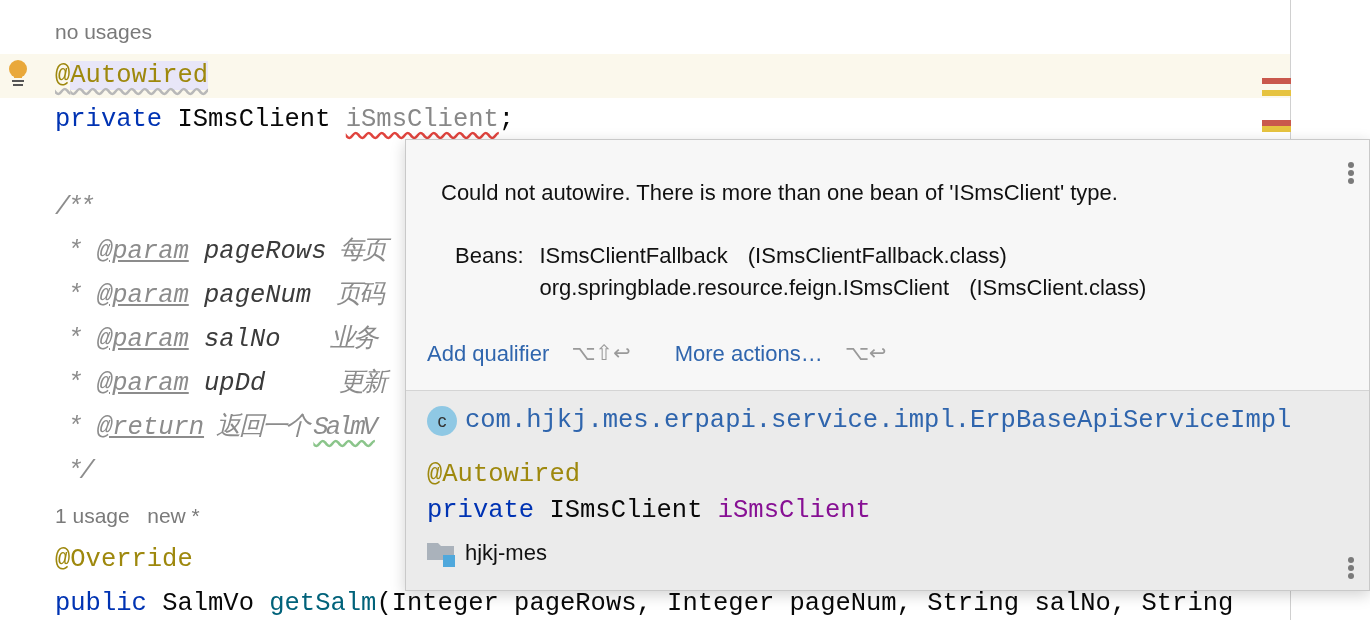  I want to click on code-token: 业务, so click(353, 339).